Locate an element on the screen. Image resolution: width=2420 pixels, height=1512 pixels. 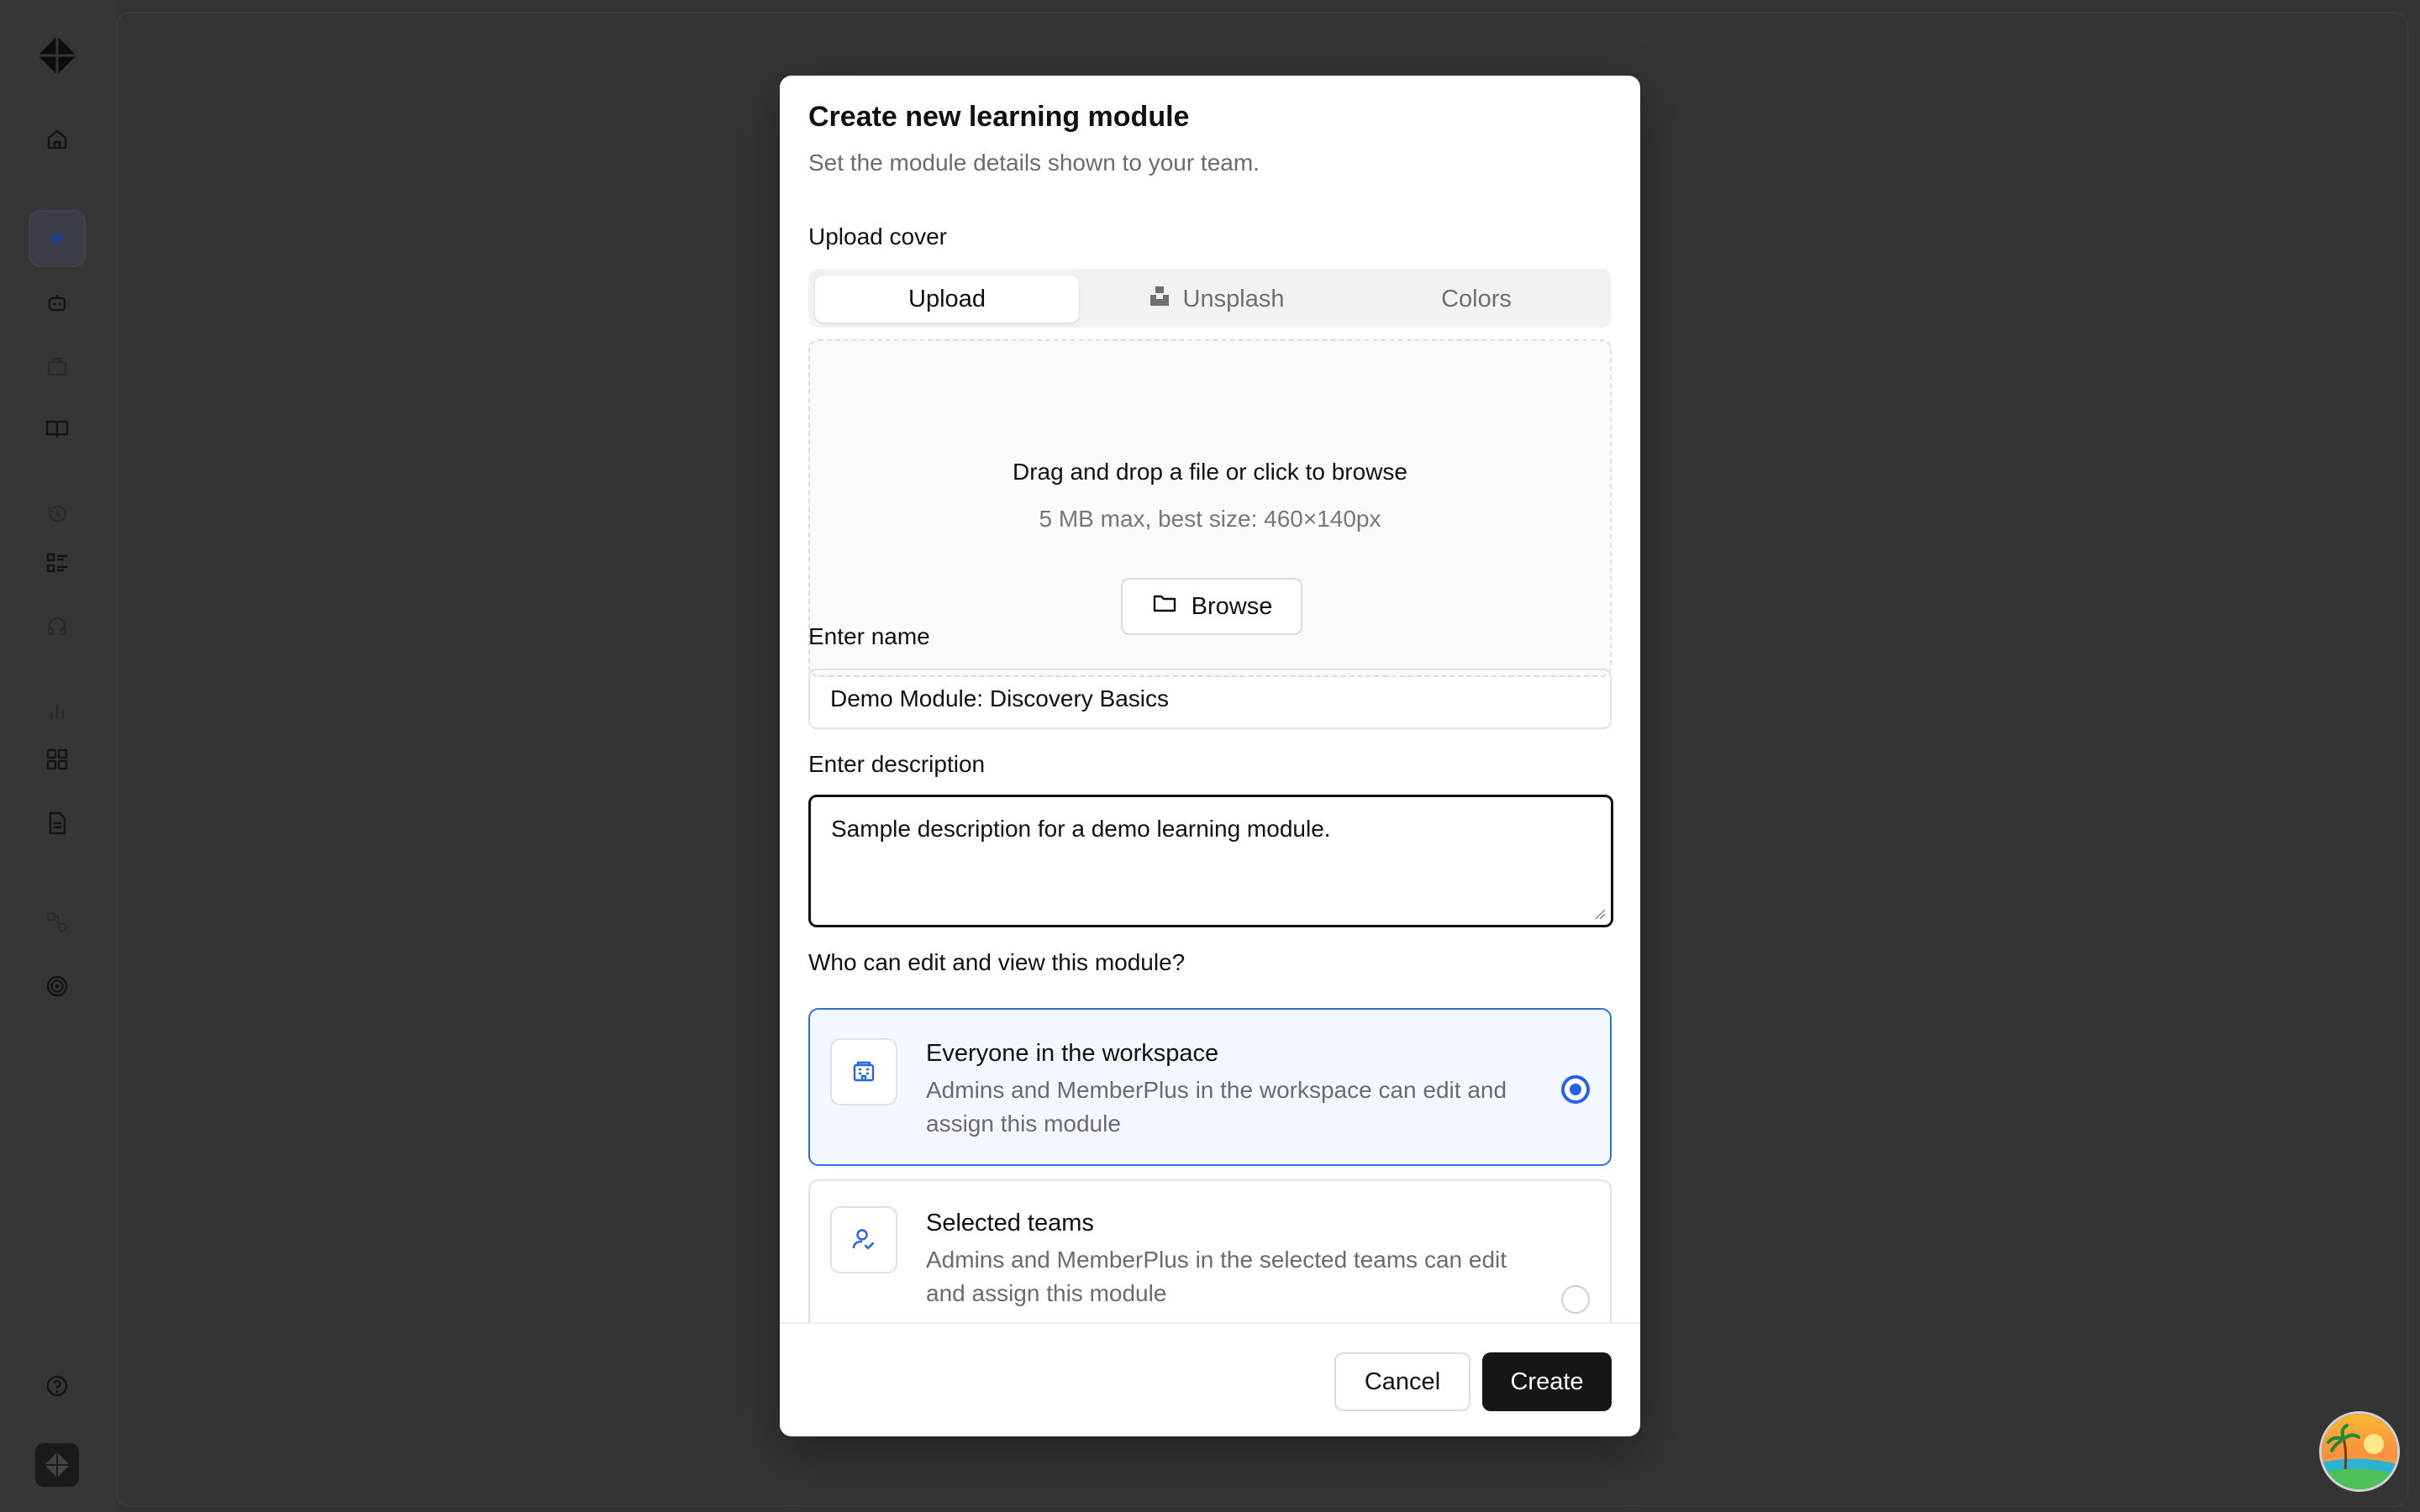
module-name-input: Demo Module: Discovery Basics is located at coordinates (1210, 699).